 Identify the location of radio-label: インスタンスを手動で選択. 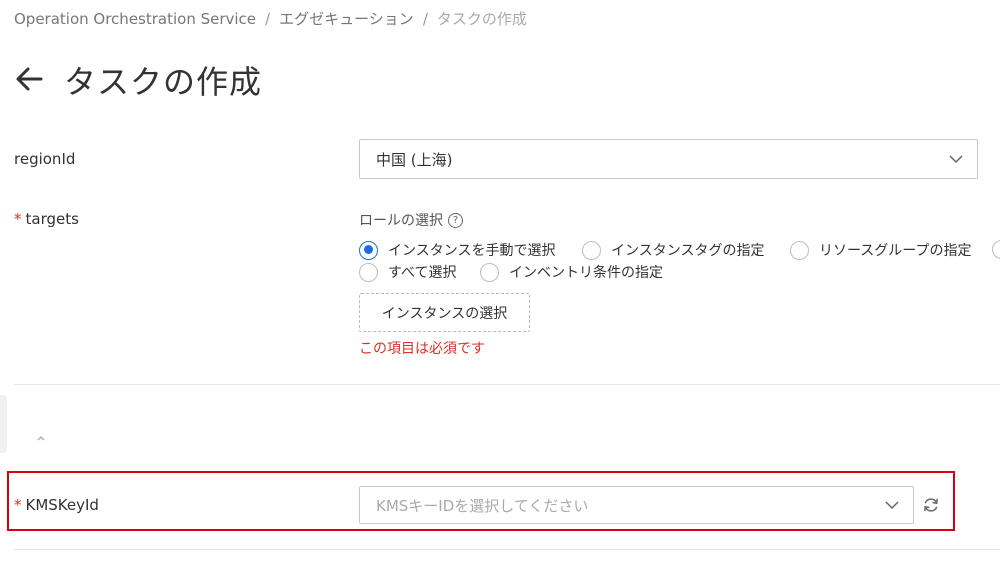
(472, 251).